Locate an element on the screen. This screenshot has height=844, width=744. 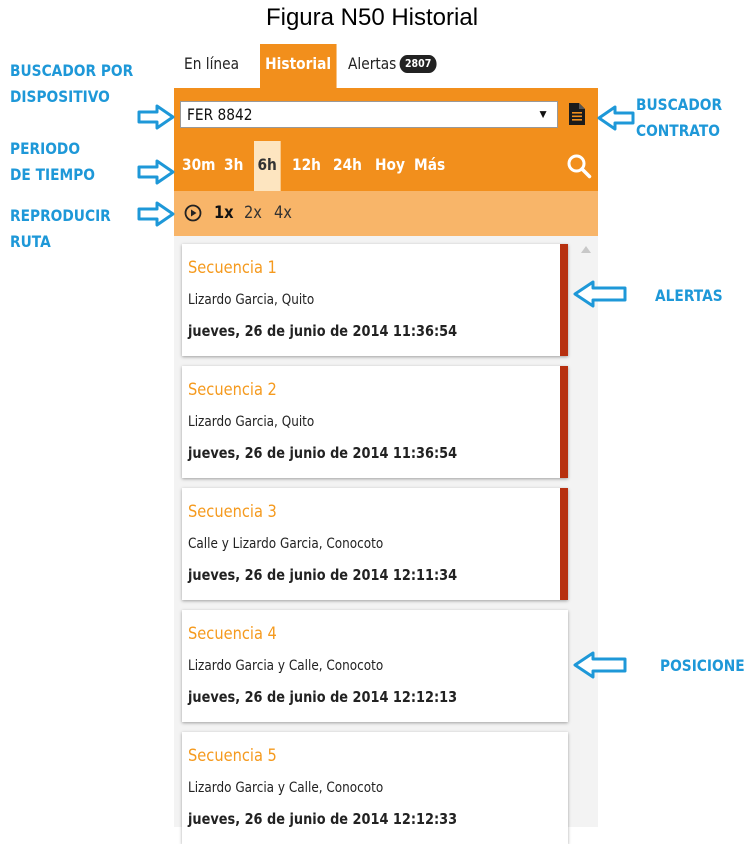
annotation-periodo: PERIODO DE TIEMPO is located at coordinates (52, 162).